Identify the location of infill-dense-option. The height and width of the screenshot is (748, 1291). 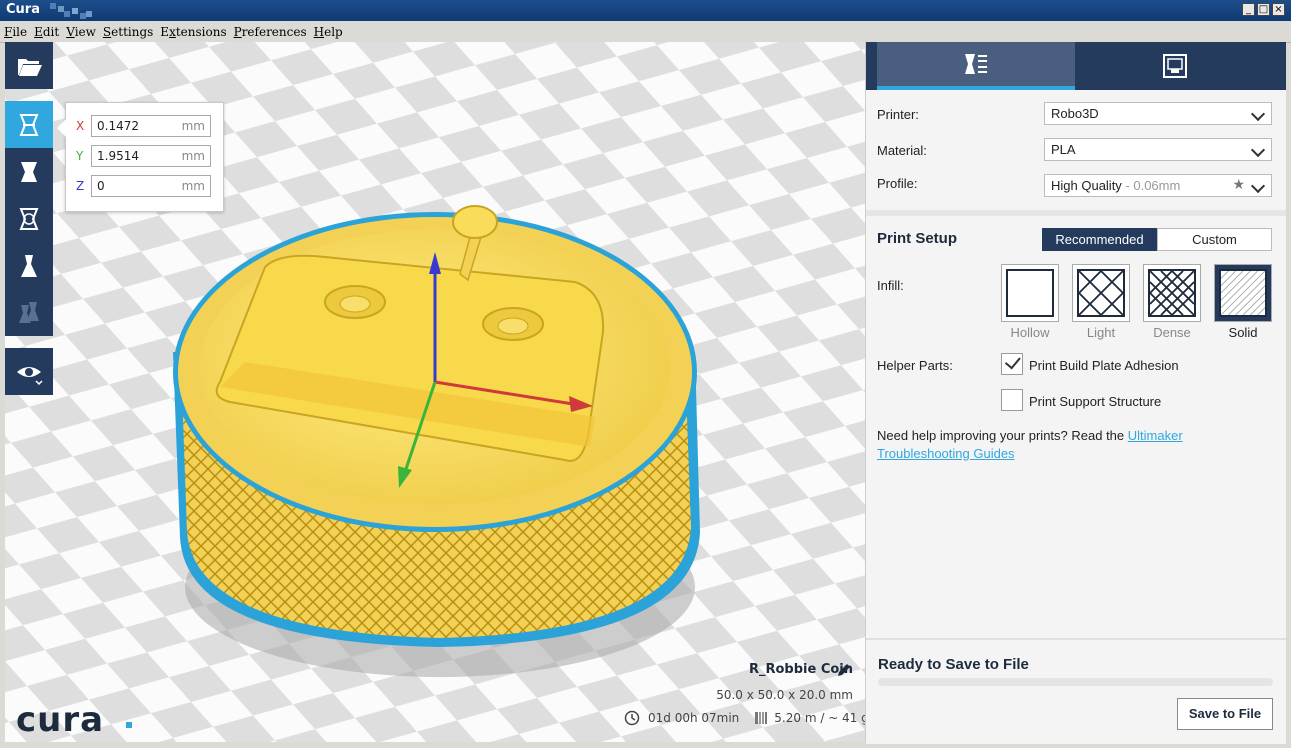
(1172, 293).